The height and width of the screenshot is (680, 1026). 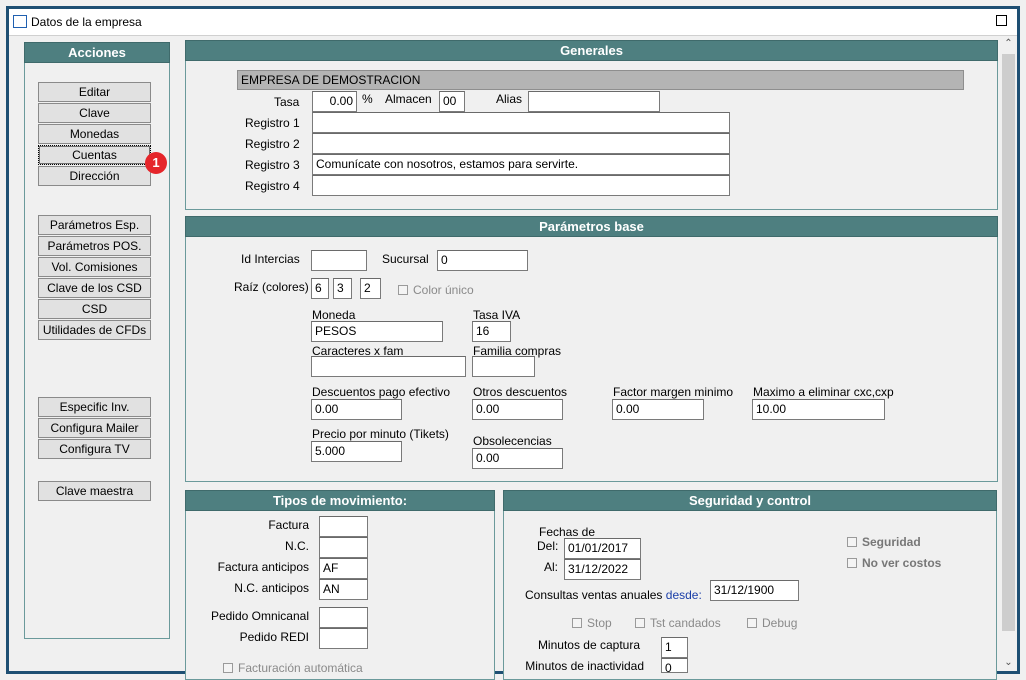 What do you see at coordinates (272, 123) in the screenshot?
I see `registro1-label: Registro 1` at bounding box center [272, 123].